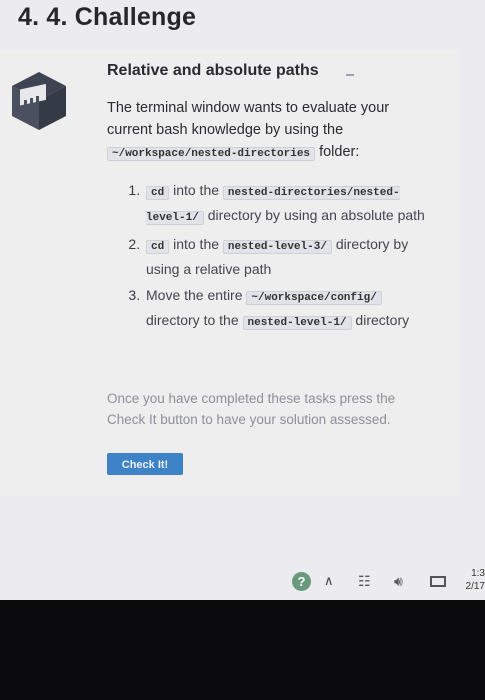 Image resolution: width=485 pixels, height=700 pixels. What do you see at coordinates (382, 320) in the screenshot?
I see `task-text: directory` at bounding box center [382, 320].